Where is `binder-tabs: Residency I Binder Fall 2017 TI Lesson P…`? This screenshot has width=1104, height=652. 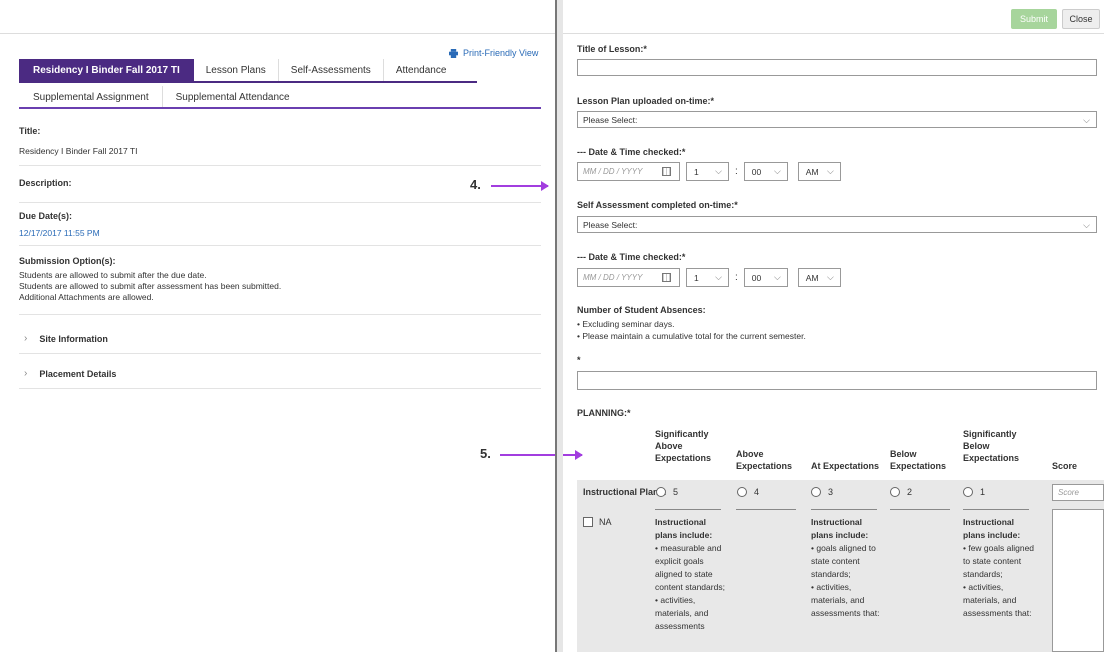 binder-tabs: Residency I Binder Fall 2017 TI Lesson P… is located at coordinates (238, 70).